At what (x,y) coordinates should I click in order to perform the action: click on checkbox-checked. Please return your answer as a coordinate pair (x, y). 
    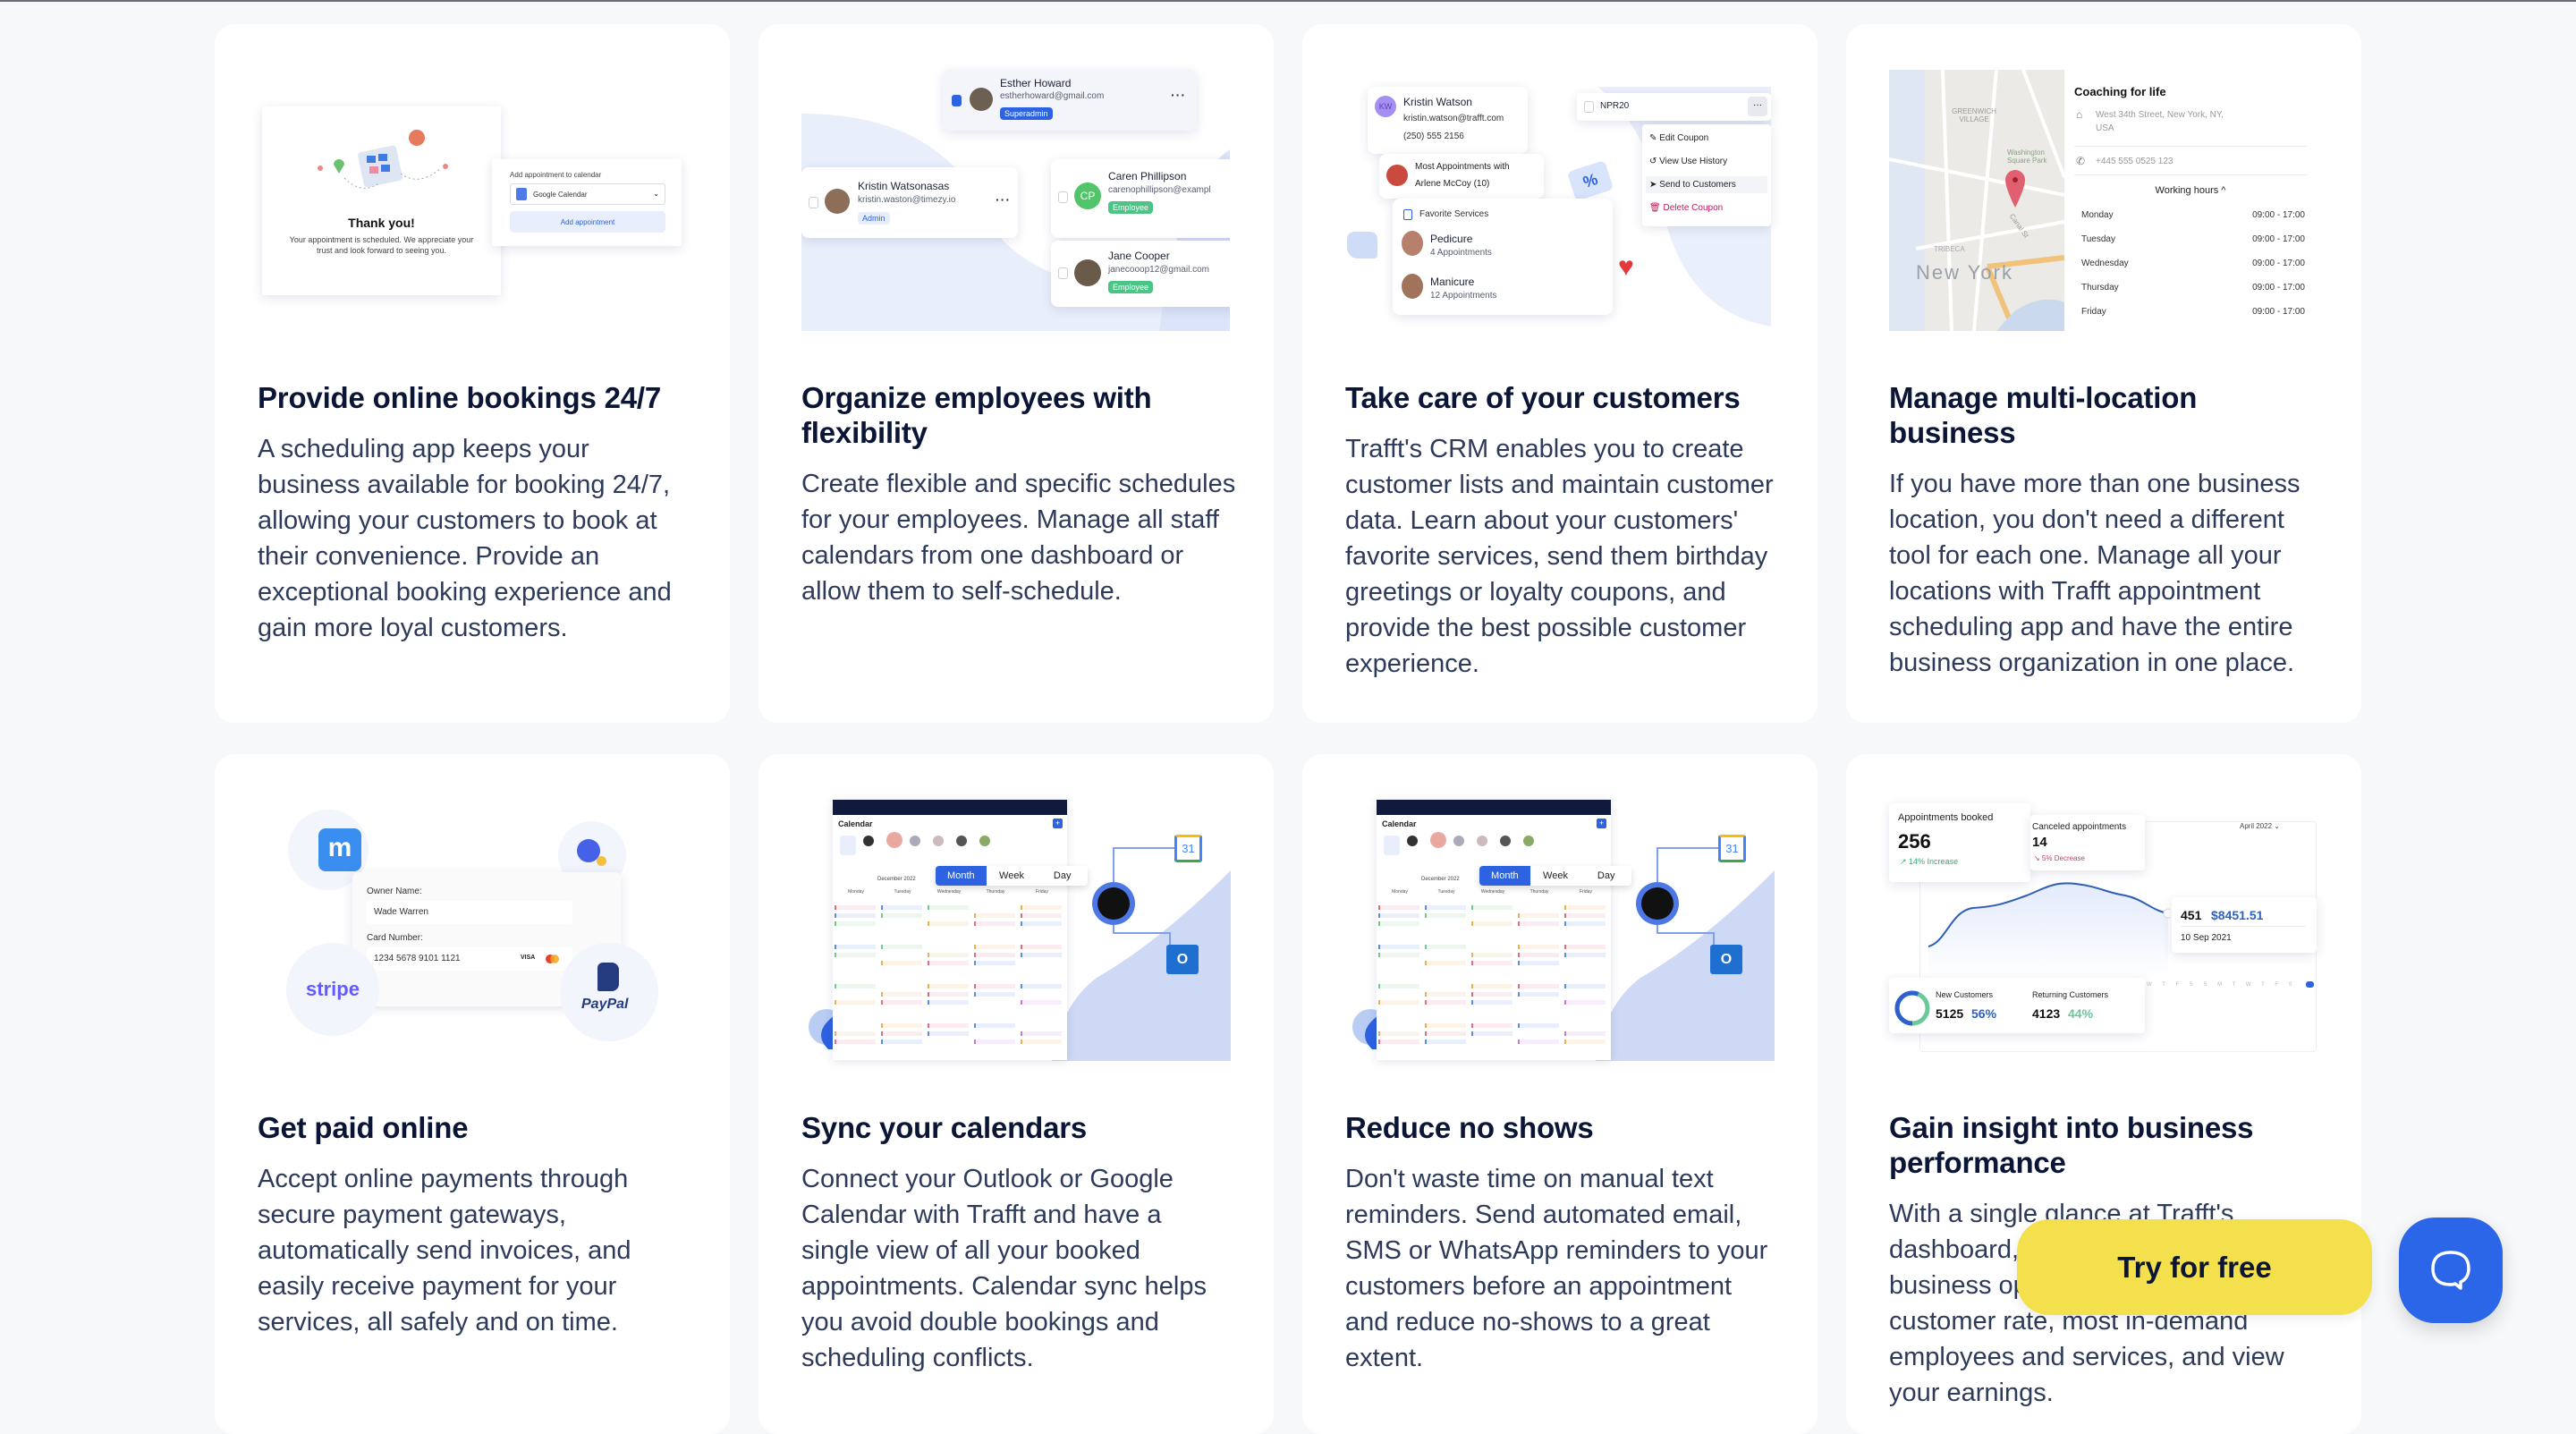
    Looking at the image, I should click on (957, 100).